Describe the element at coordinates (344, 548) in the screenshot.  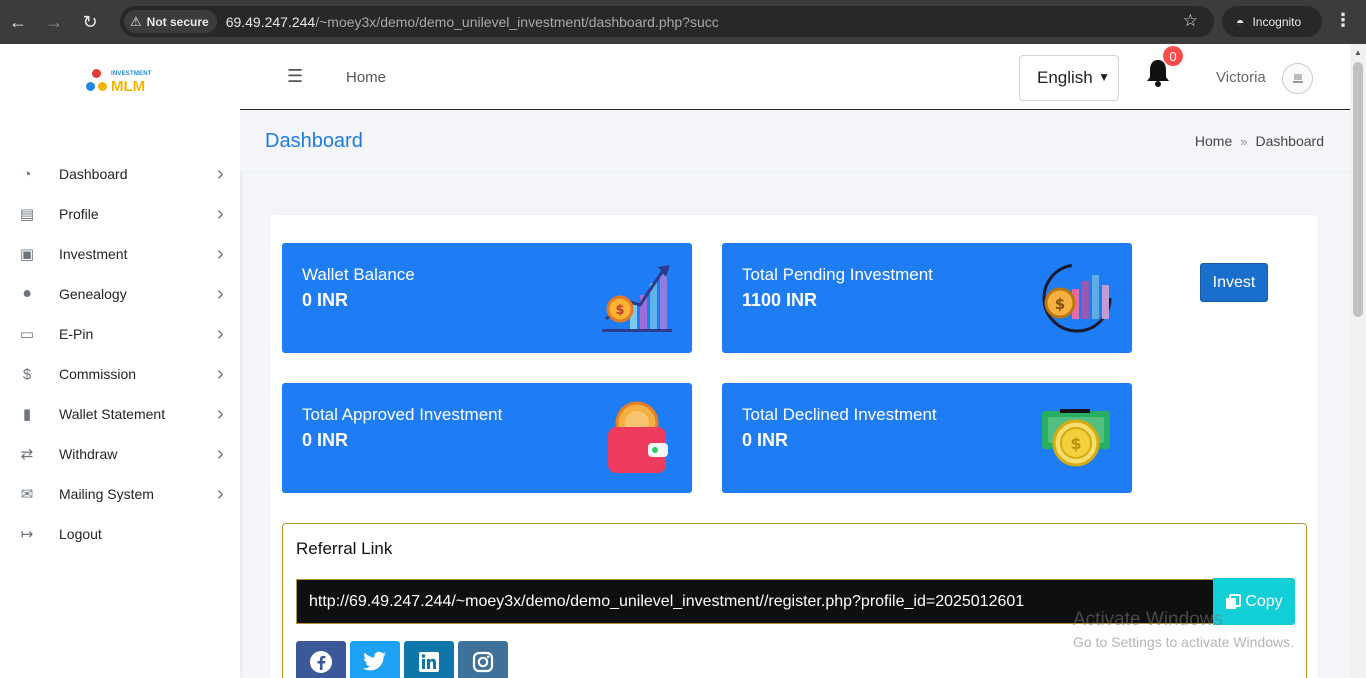
I see `referral-title: Referral Link` at that location.